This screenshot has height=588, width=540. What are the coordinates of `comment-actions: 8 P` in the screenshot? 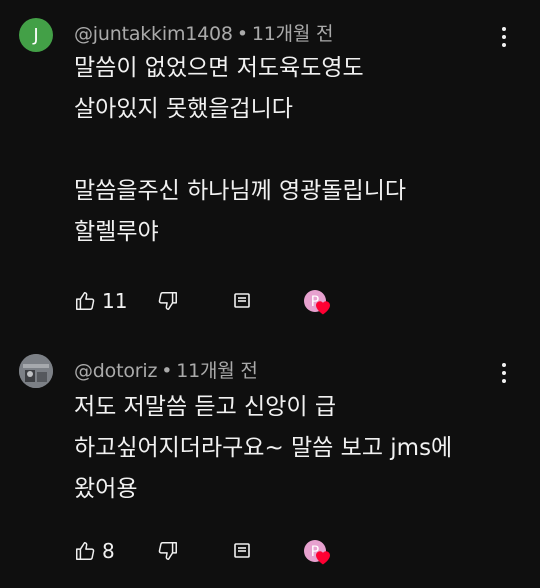 It's located at (224, 551).